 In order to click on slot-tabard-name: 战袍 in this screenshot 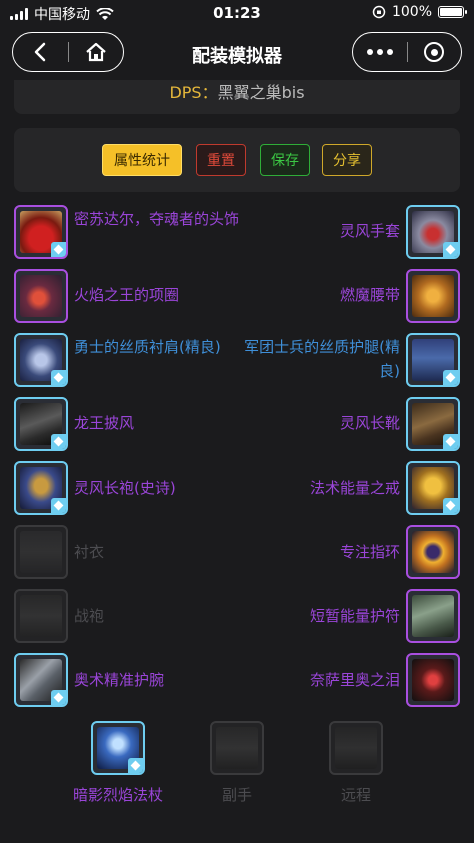, I will do `click(159, 616)`.